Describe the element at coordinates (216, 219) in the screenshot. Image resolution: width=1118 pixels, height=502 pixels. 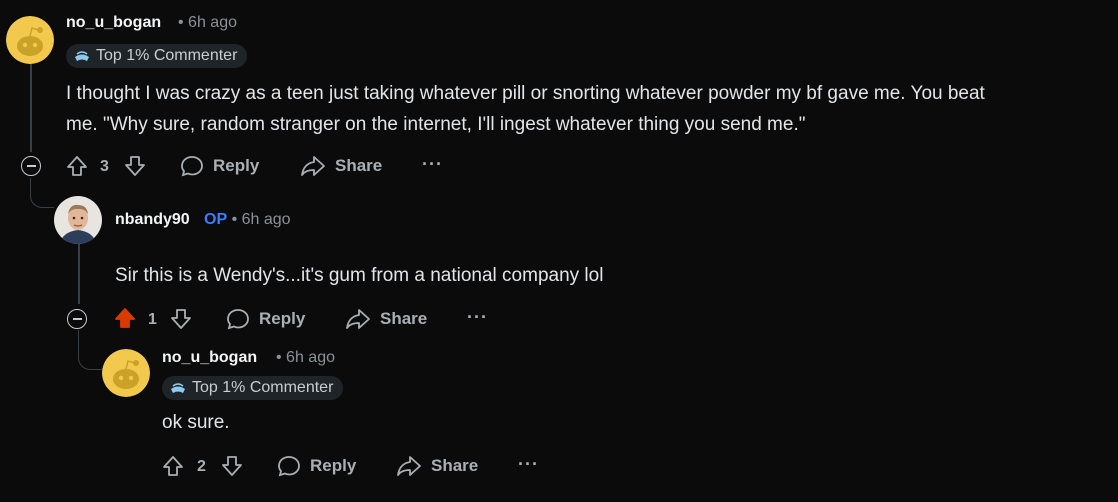
I see `op-badge: OP` at that location.